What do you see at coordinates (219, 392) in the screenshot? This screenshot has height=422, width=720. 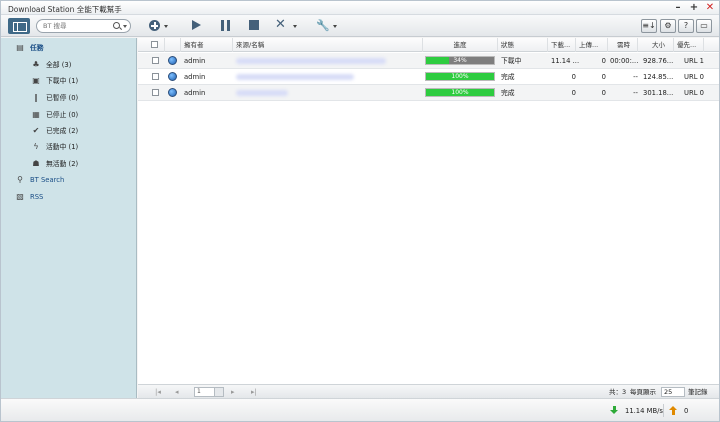 I see `page-select-dropdown` at bounding box center [219, 392].